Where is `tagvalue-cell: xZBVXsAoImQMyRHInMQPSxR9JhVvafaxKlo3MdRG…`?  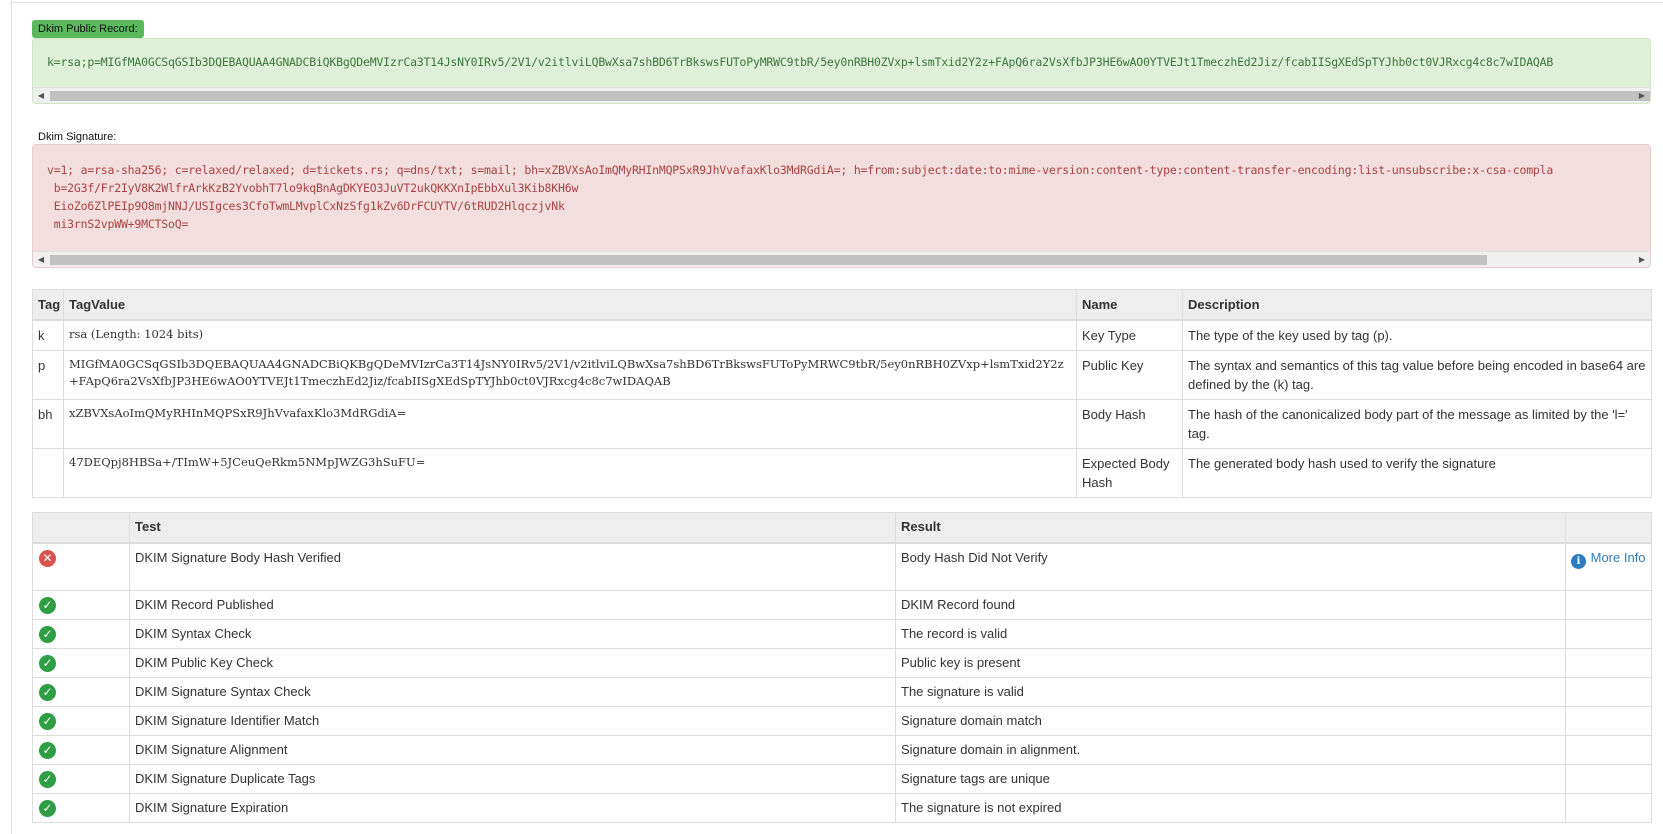 tagvalue-cell: xZBVXsAoImQMyRHInMQPSxR9JhVvafaxKlo3MdRG… is located at coordinates (570, 424).